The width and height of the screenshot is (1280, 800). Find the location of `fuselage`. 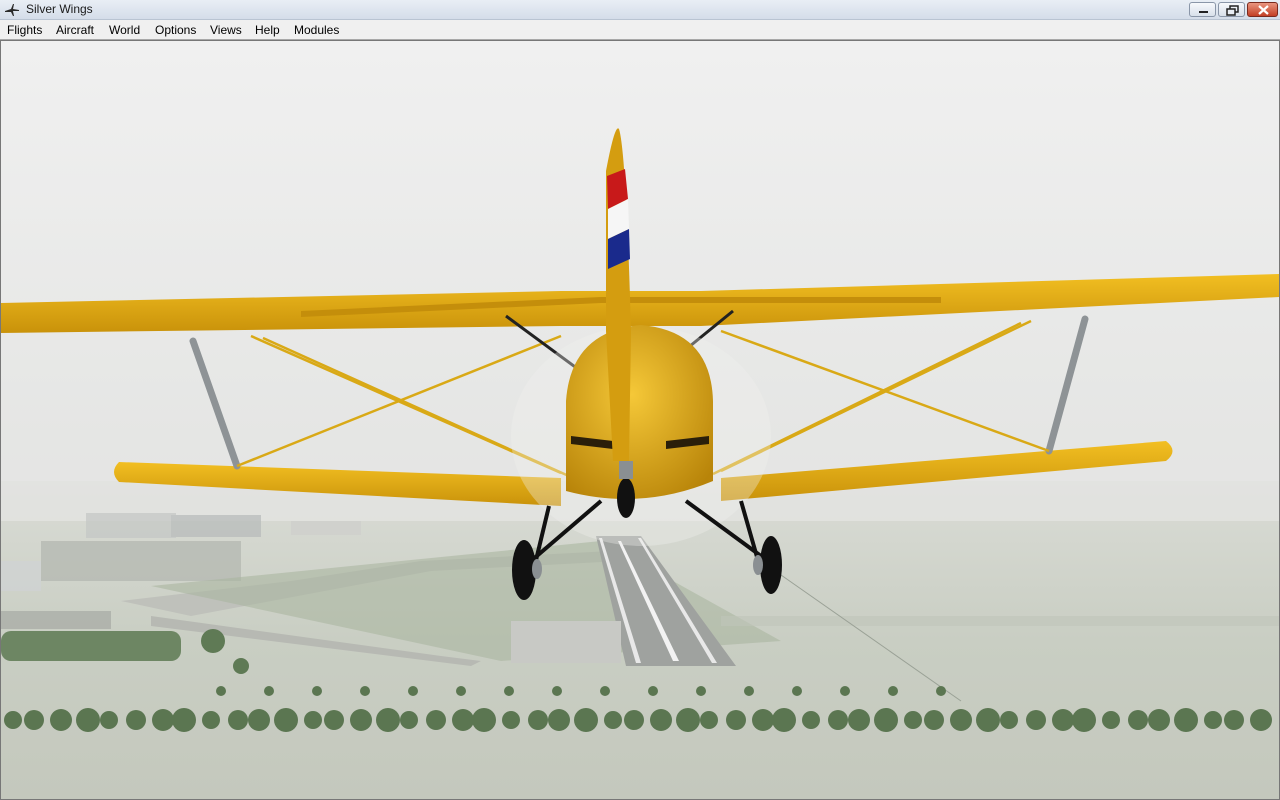

fuselage is located at coordinates (639, 412).